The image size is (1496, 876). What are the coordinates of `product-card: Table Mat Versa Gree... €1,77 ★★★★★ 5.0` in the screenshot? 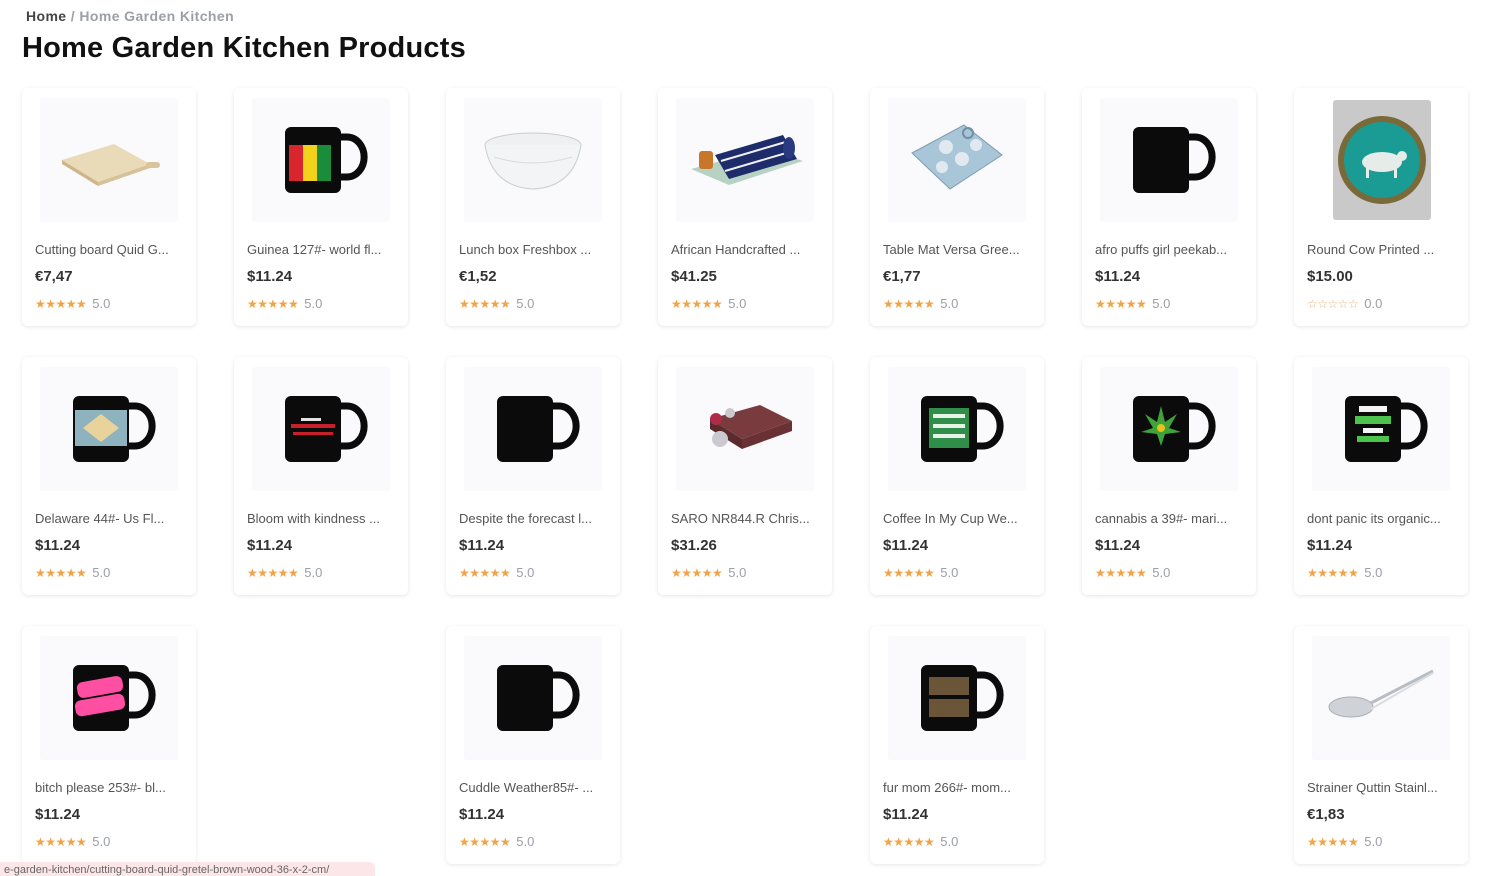 It's located at (957, 207).